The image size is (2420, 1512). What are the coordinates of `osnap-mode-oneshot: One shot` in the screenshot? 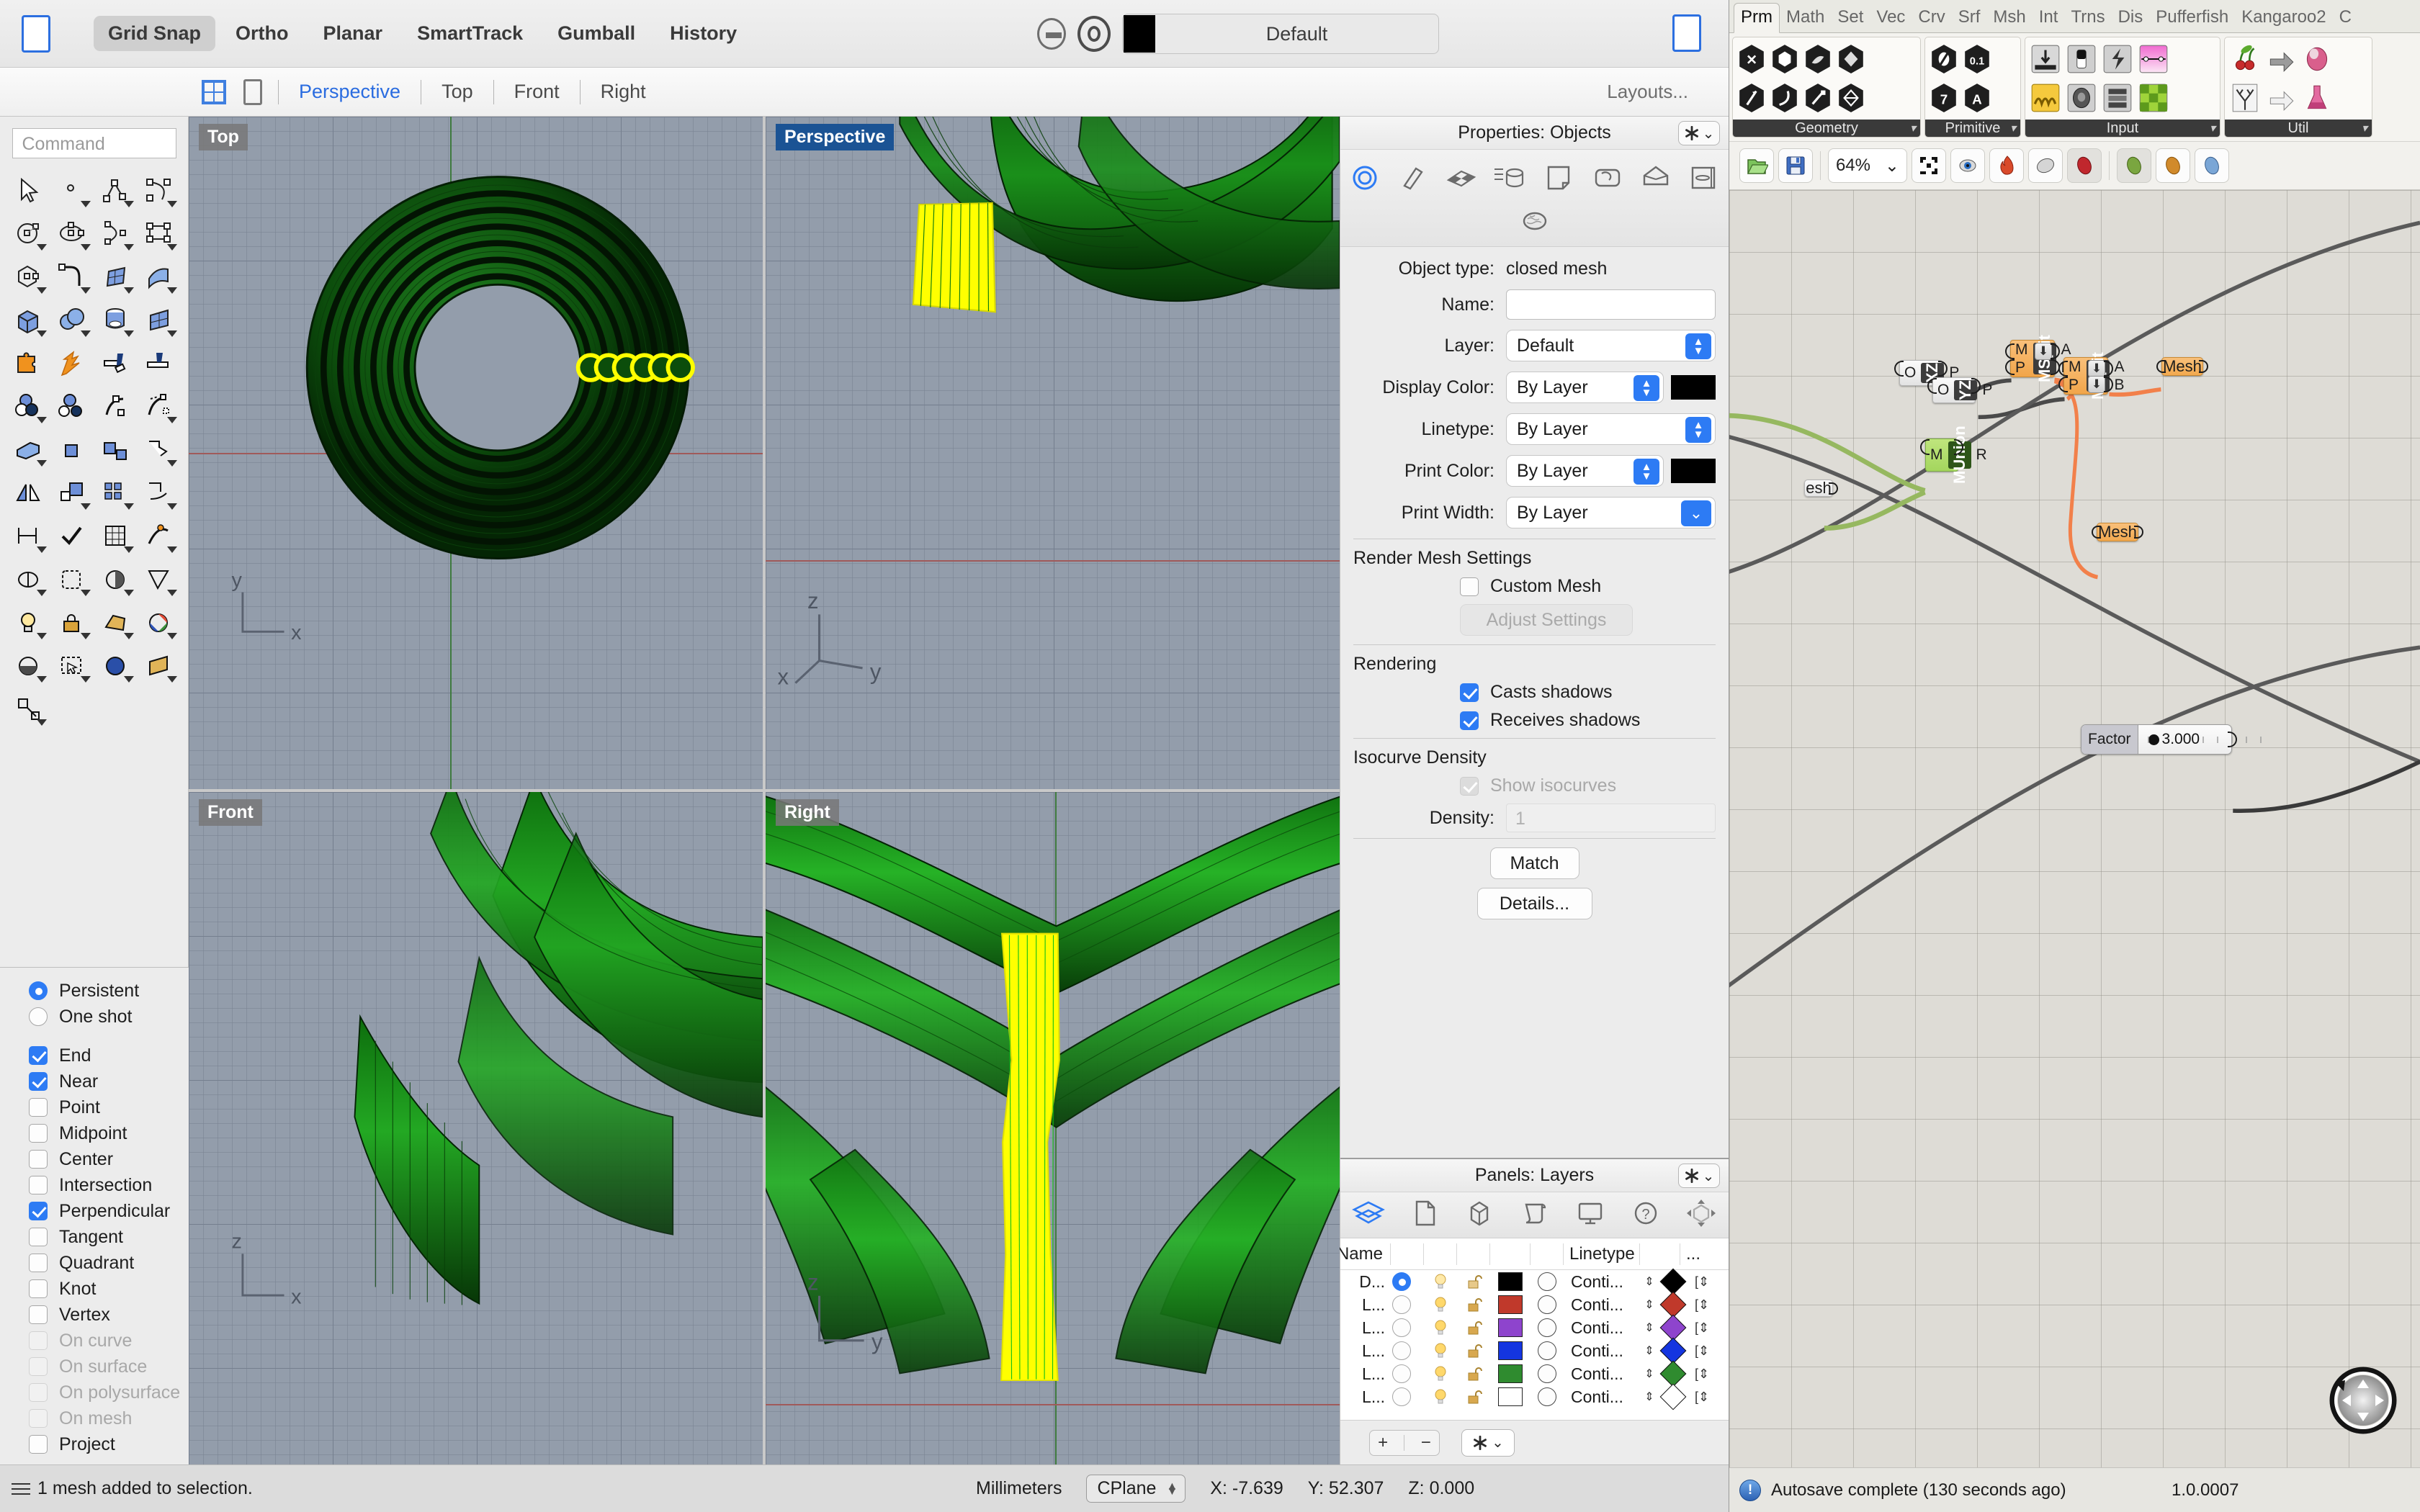 It's located at (109, 1017).